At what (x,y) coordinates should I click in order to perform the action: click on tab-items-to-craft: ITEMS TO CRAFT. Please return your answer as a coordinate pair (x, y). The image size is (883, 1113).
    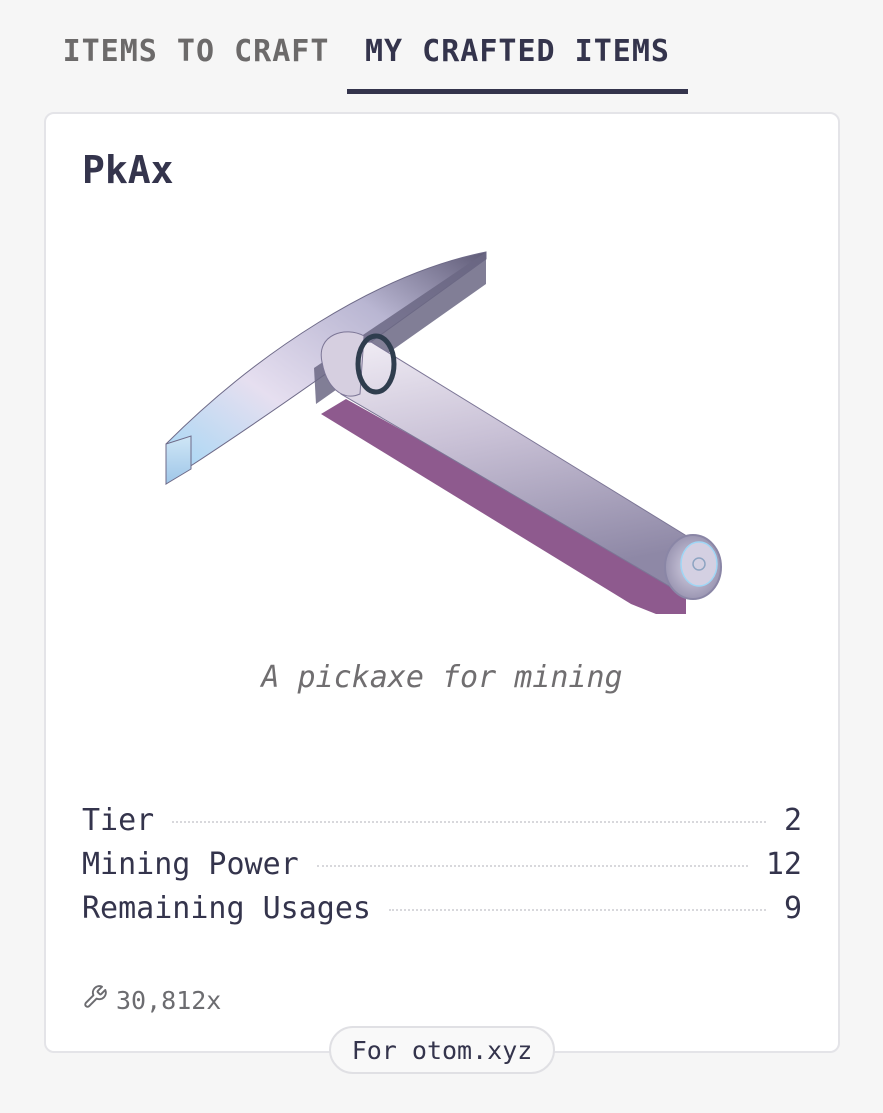
    Looking at the image, I should click on (196, 57).